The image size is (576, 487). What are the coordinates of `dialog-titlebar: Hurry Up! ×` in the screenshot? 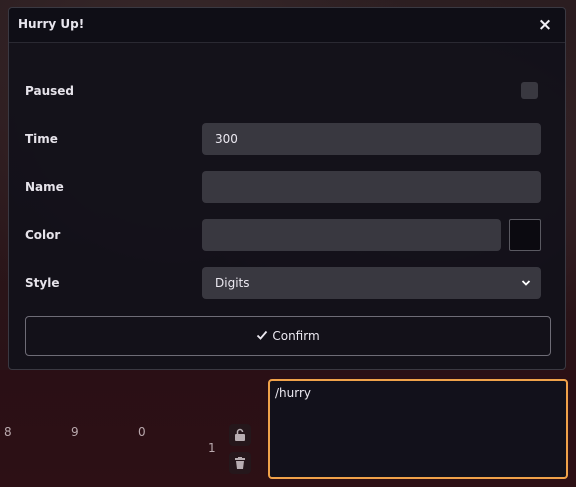 It's located at (287, 25).